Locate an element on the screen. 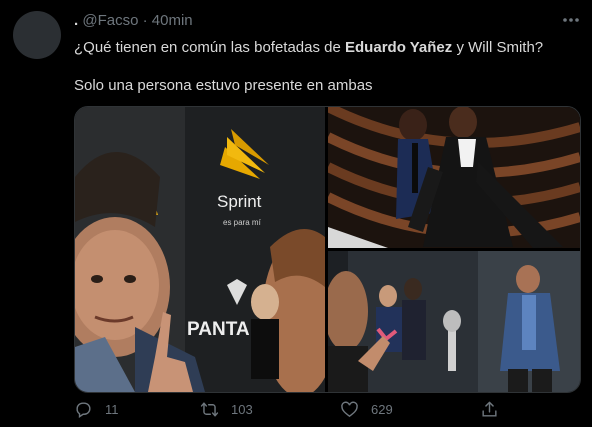 The width and height of the screenshot is (592, 427). retweet-button: 103 is located at coordinates (226, 409).